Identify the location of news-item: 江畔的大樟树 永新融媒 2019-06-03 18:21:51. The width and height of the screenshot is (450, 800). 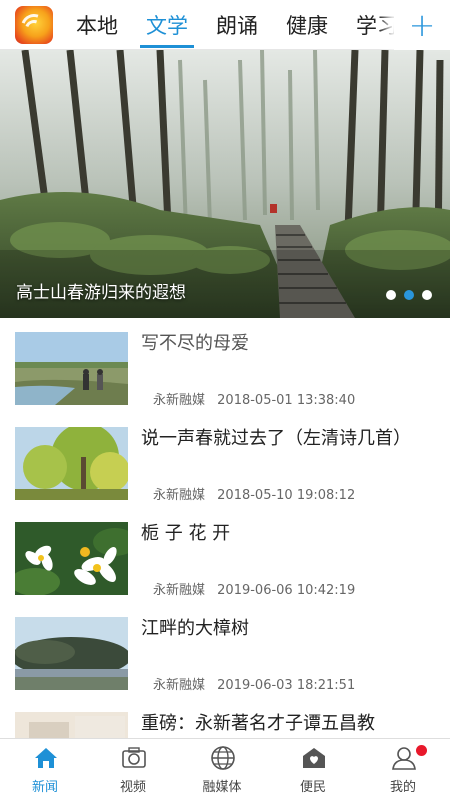
(225, 650).